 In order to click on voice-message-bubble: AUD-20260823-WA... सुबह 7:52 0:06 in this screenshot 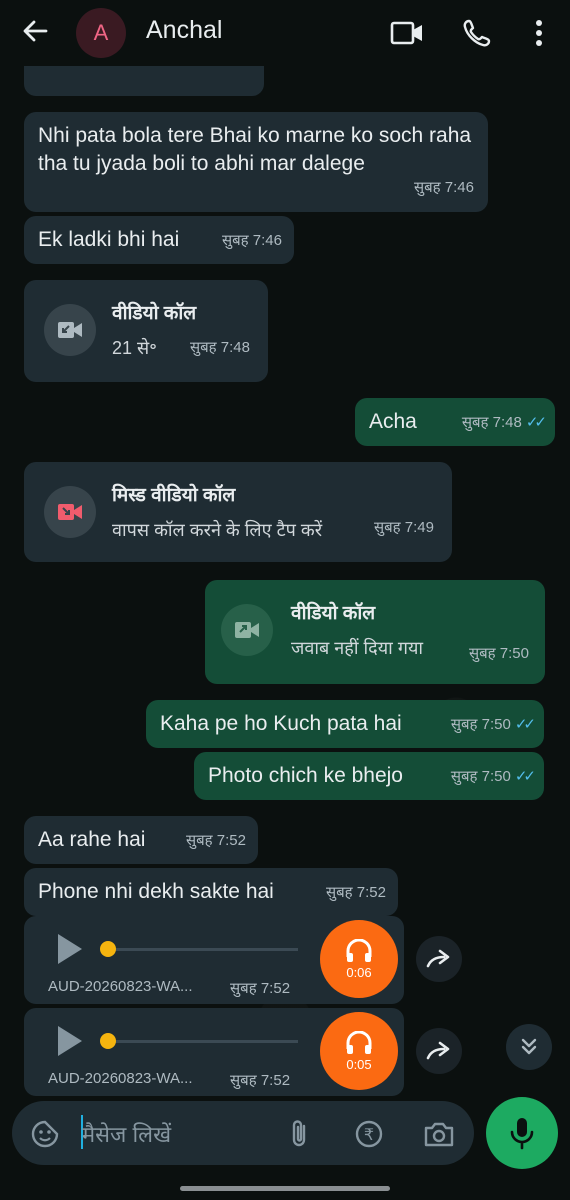, I will do `click(214, 960)`.